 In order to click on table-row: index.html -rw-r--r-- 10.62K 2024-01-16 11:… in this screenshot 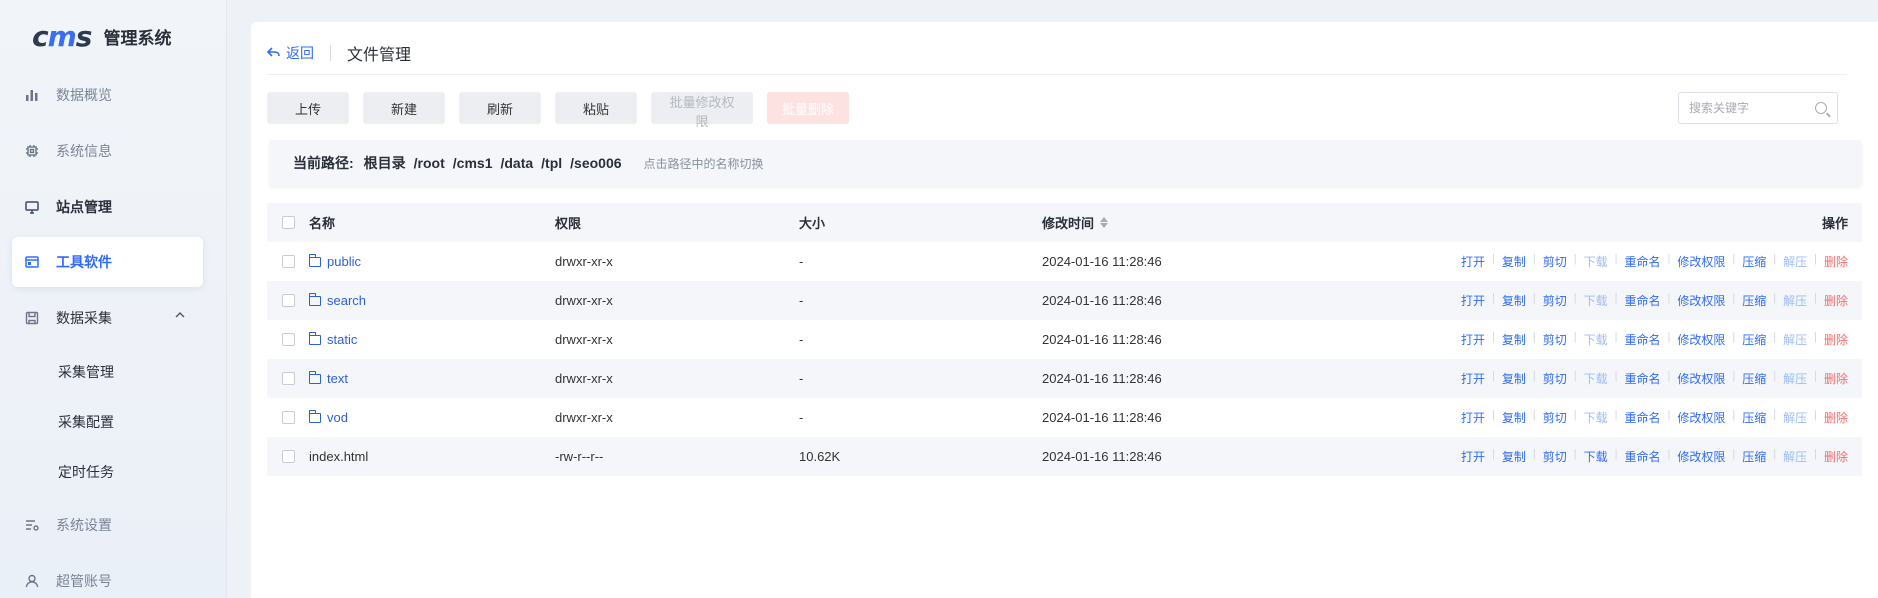, I will do `click(1064, 456)`.